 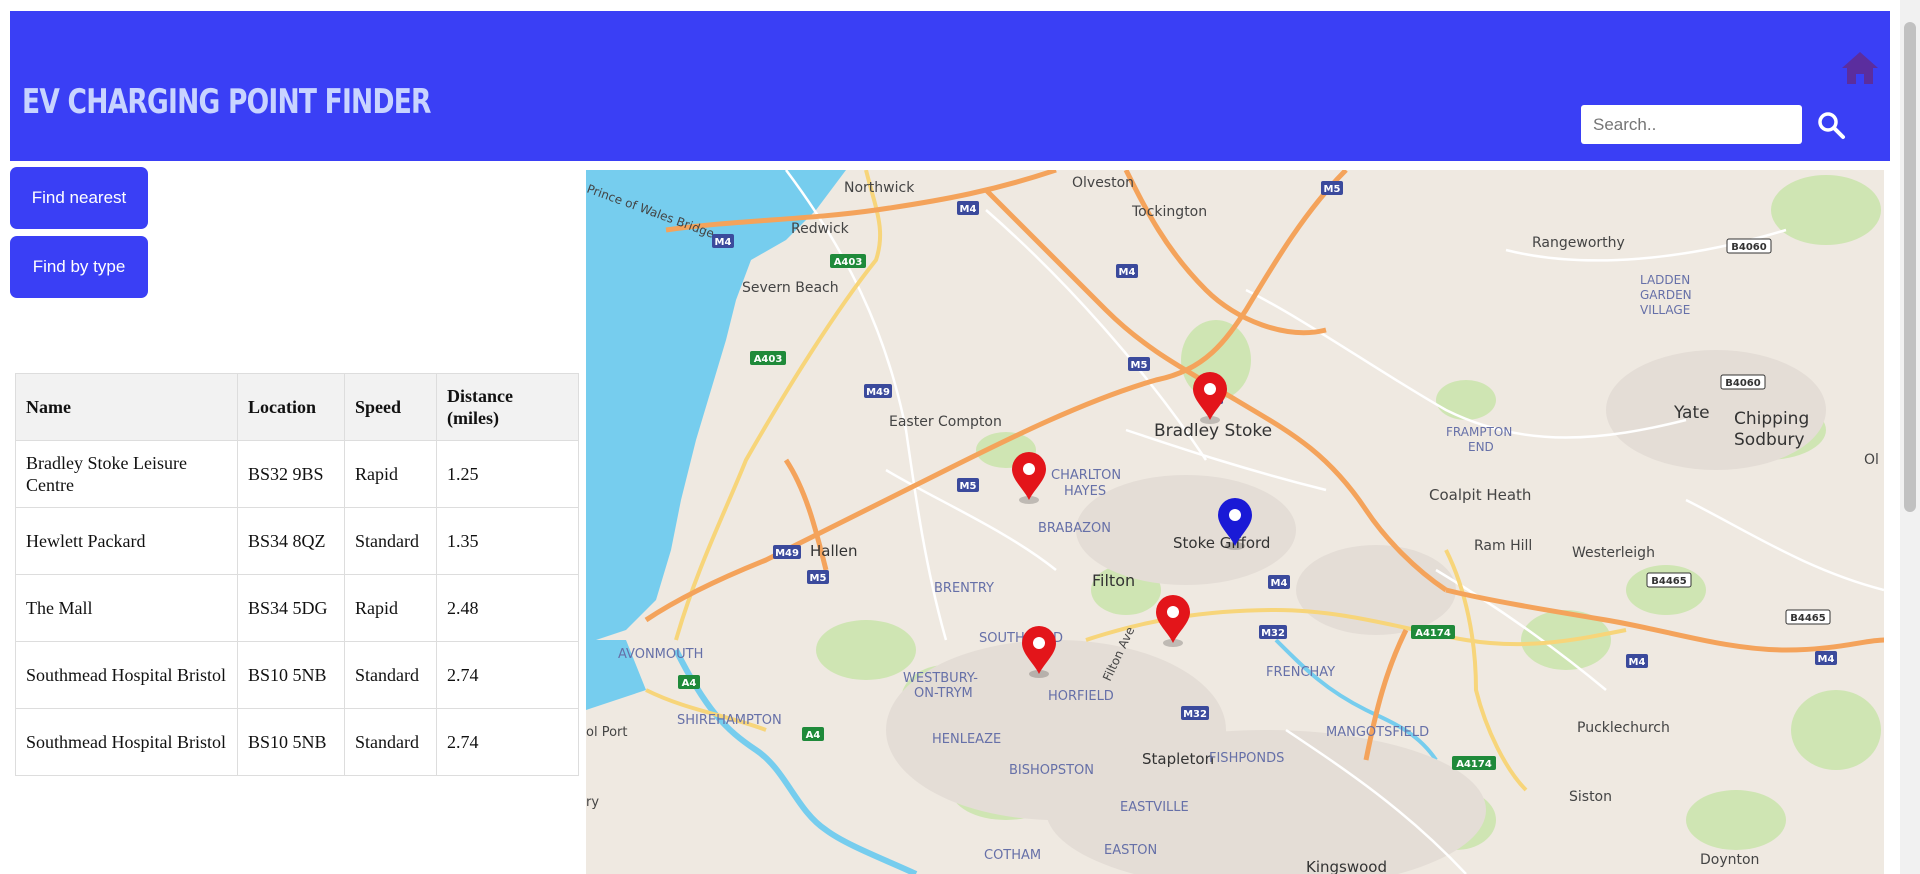 I want to click on place-label: Stapleton, so click(x=1178, y=759).